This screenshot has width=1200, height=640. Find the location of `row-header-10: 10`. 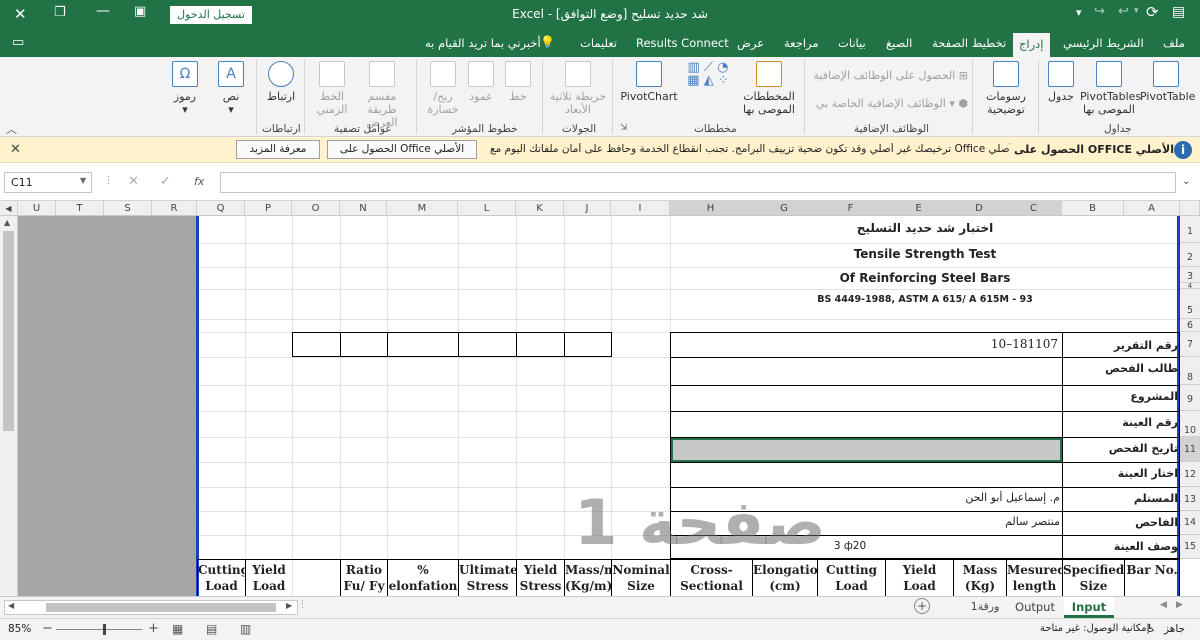

row-header-10: 10 is located at coordinates (1190, 424).